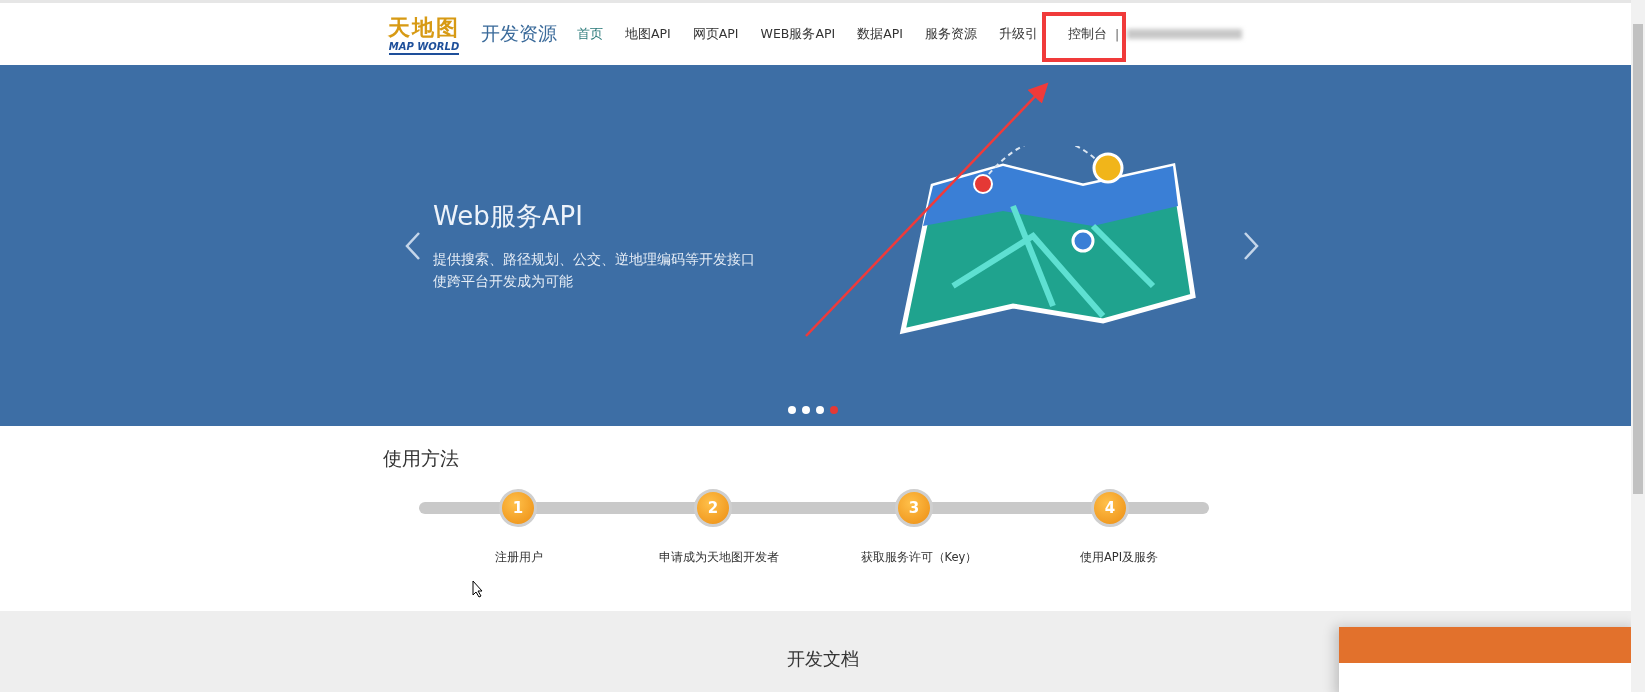 The height and width of the screenshot is (692, 1645). What do you see at coordinates (594, 259) in the screenshot?
I see `banner-text: 提供搜索、路径规划、公交、逆地理编码等开发接口` at bounding box center [594, 259].